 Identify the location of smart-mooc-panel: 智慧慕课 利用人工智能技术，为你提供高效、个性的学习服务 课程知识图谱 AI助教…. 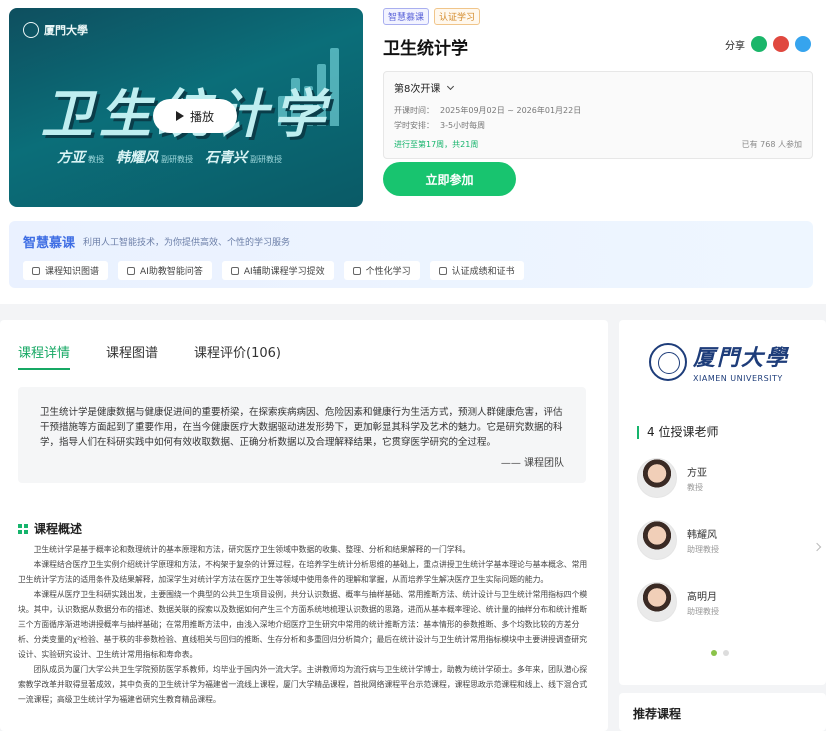
(411, 254).